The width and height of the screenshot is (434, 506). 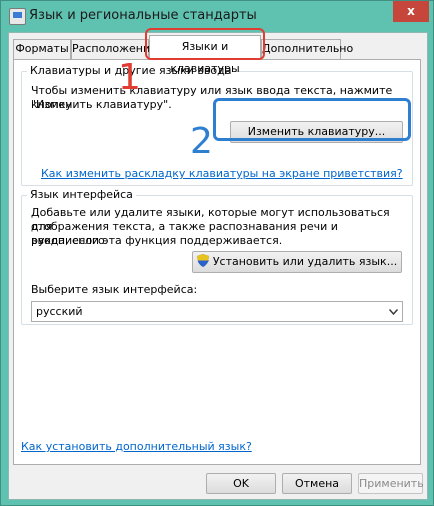 What do you see at coordinates (217, 311) in the screenshot?
I see `interface-language-select: русский` at bounding box center [217, 311].